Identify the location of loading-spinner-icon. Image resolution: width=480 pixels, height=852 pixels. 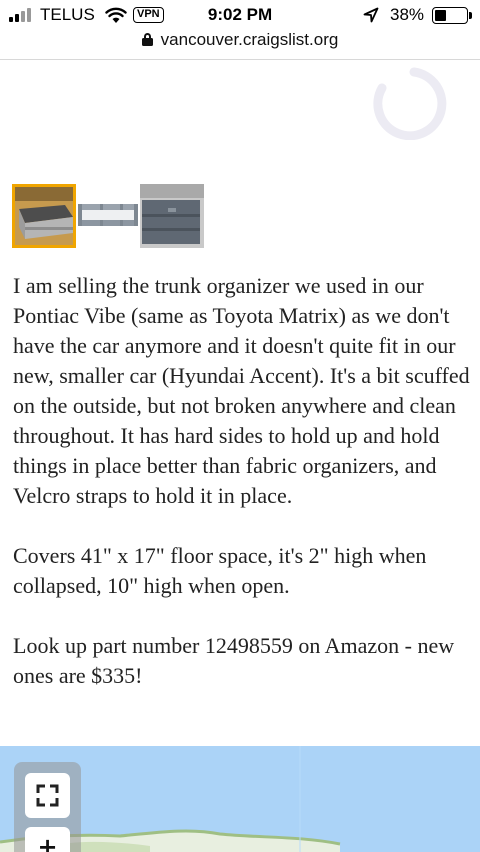
(410, 103).